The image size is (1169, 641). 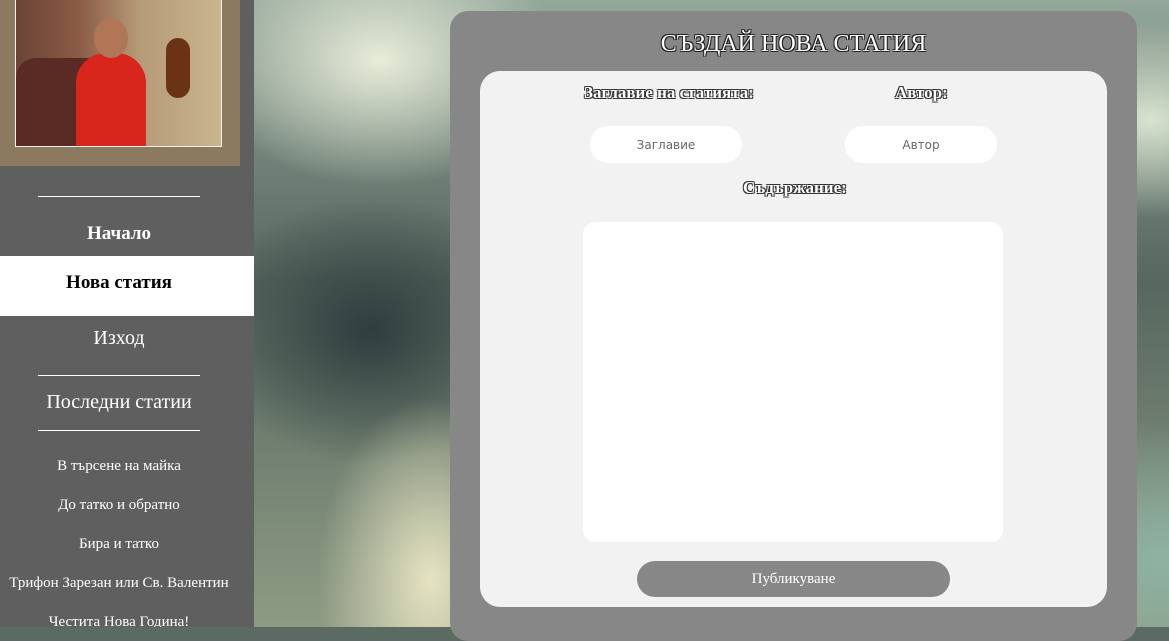 What do you see at coordinates (795, 187) in the screenshot?
I see `content-label: Съдържание:` at bounding box center [795, 187].